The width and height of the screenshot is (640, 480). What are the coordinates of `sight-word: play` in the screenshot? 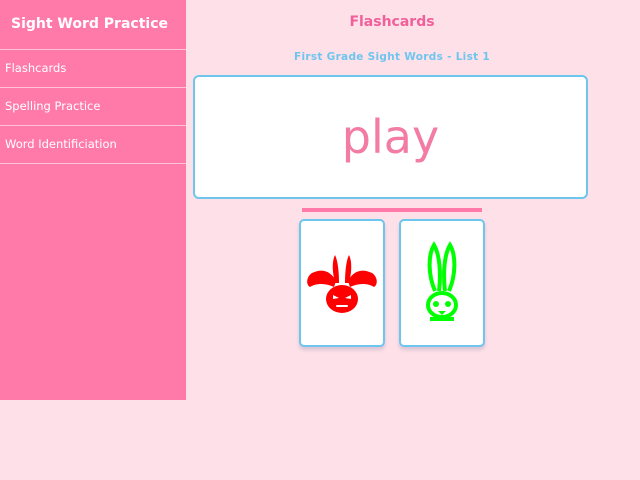 It's located at (390, 137).